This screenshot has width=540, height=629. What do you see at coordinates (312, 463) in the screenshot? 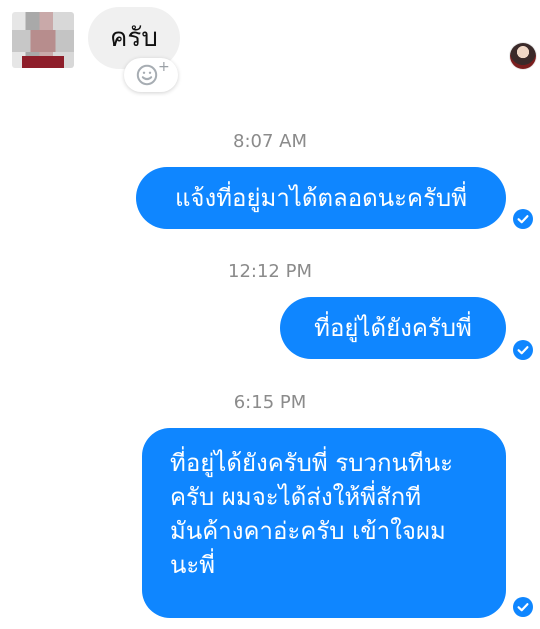
I see `message-line: ที่อยู่ได้ยังครับพี่ รบวกนทีนะ` at bounding box center [312, 463].